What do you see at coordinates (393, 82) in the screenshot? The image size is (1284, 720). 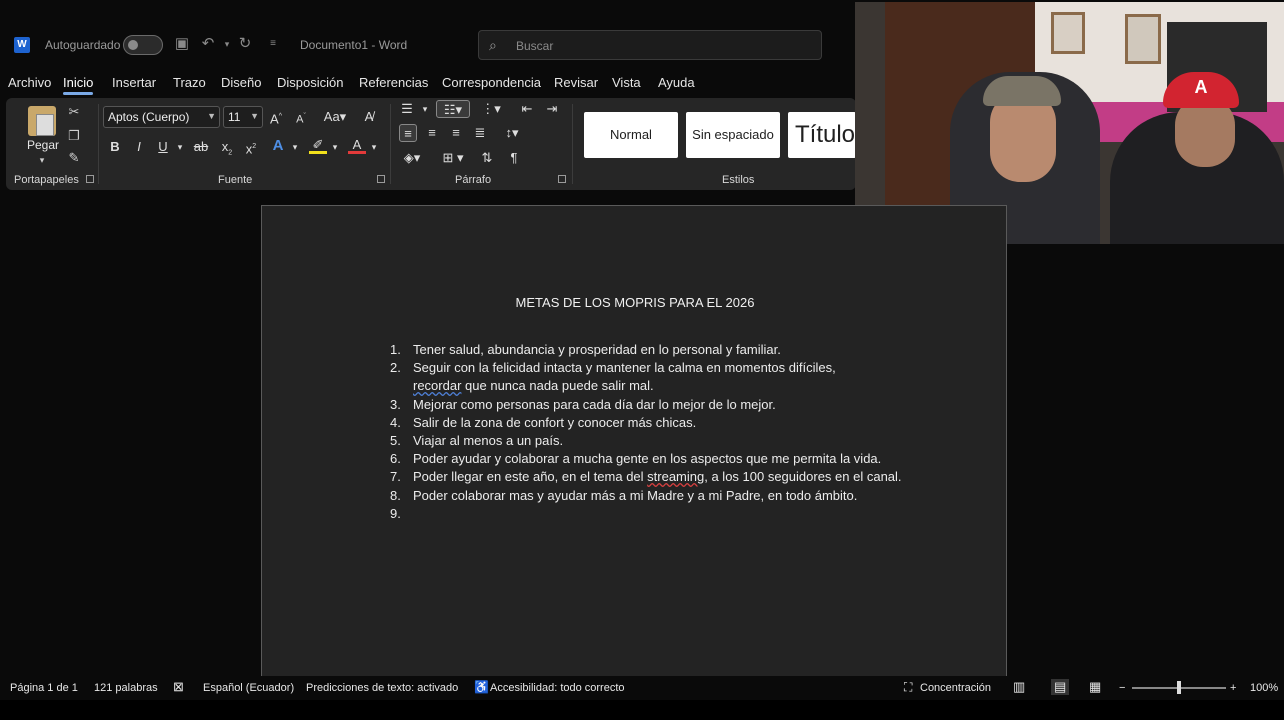 I see `tab-referencias: Referencias` at bounding box center [393, 82].